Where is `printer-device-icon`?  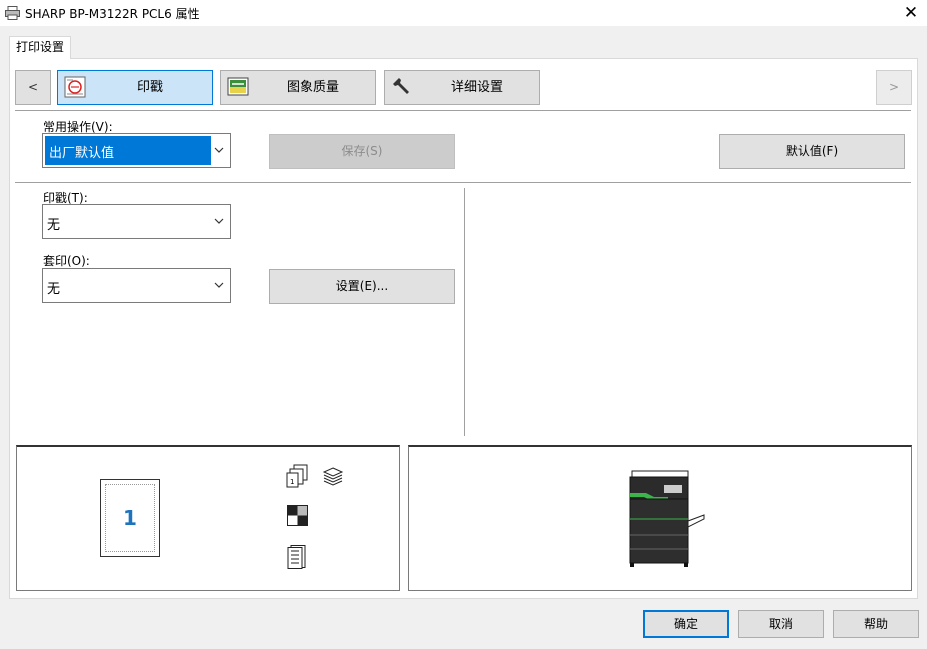 printer-device-icon is located at coordinates (667, 518).